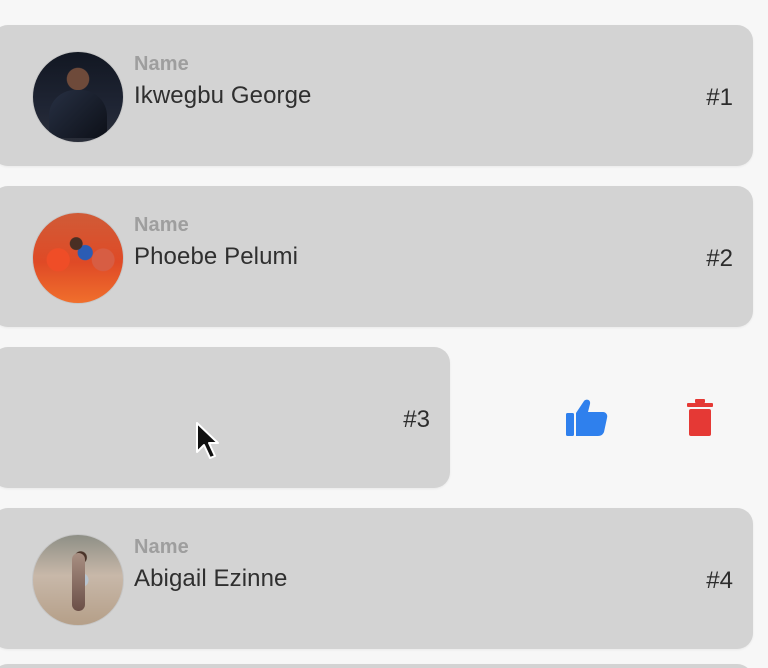 The height and width of the screenshot is (668, 768). Describe the element at coordinates (719, 258) in the screenshot. I see `rank-number: #2` at that location.